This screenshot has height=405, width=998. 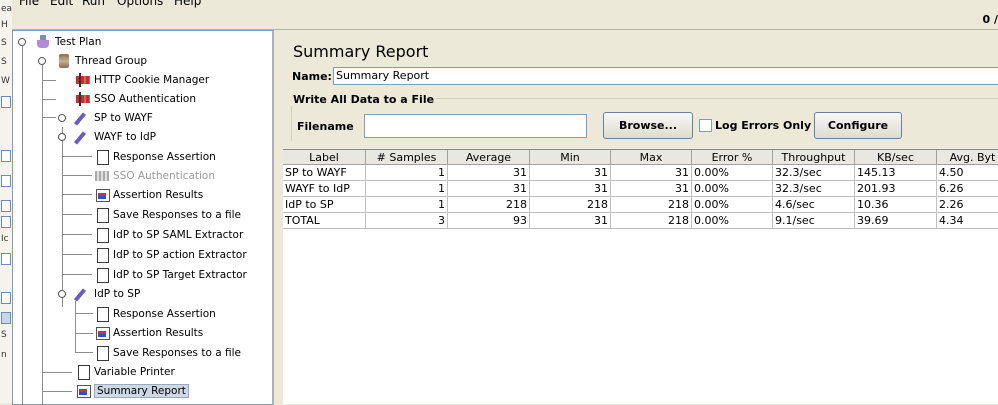 I want to click on expand-toggle-idp-to-sp, so click(x=62, y=294).